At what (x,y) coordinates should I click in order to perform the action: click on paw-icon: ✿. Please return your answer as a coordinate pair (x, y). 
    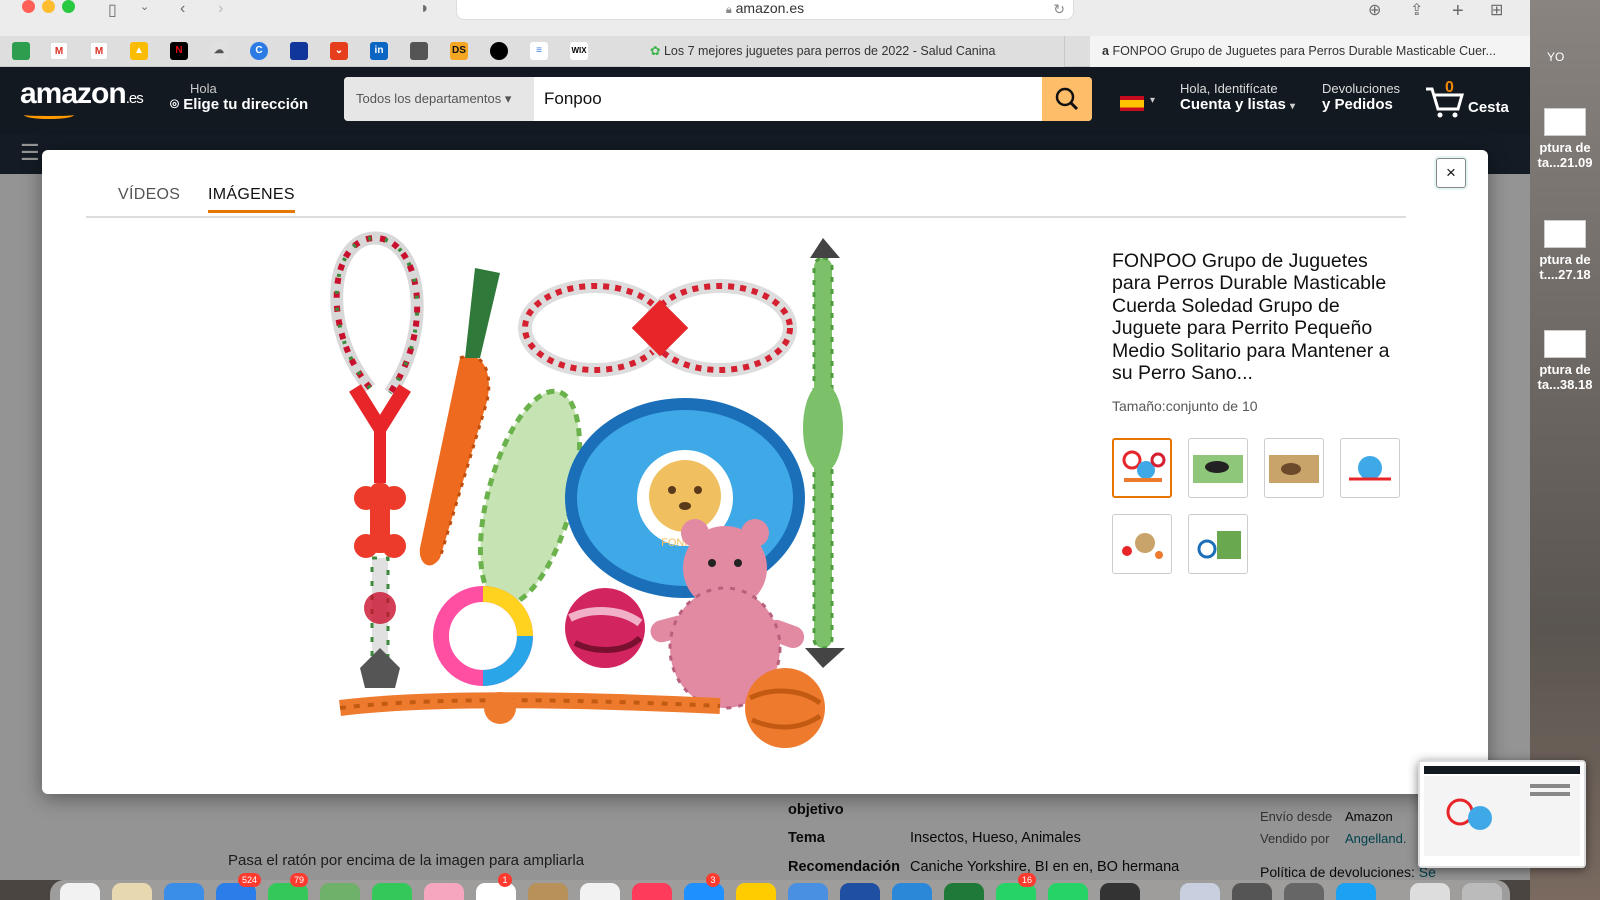
    Looking at the image, I should click on (655, 51).